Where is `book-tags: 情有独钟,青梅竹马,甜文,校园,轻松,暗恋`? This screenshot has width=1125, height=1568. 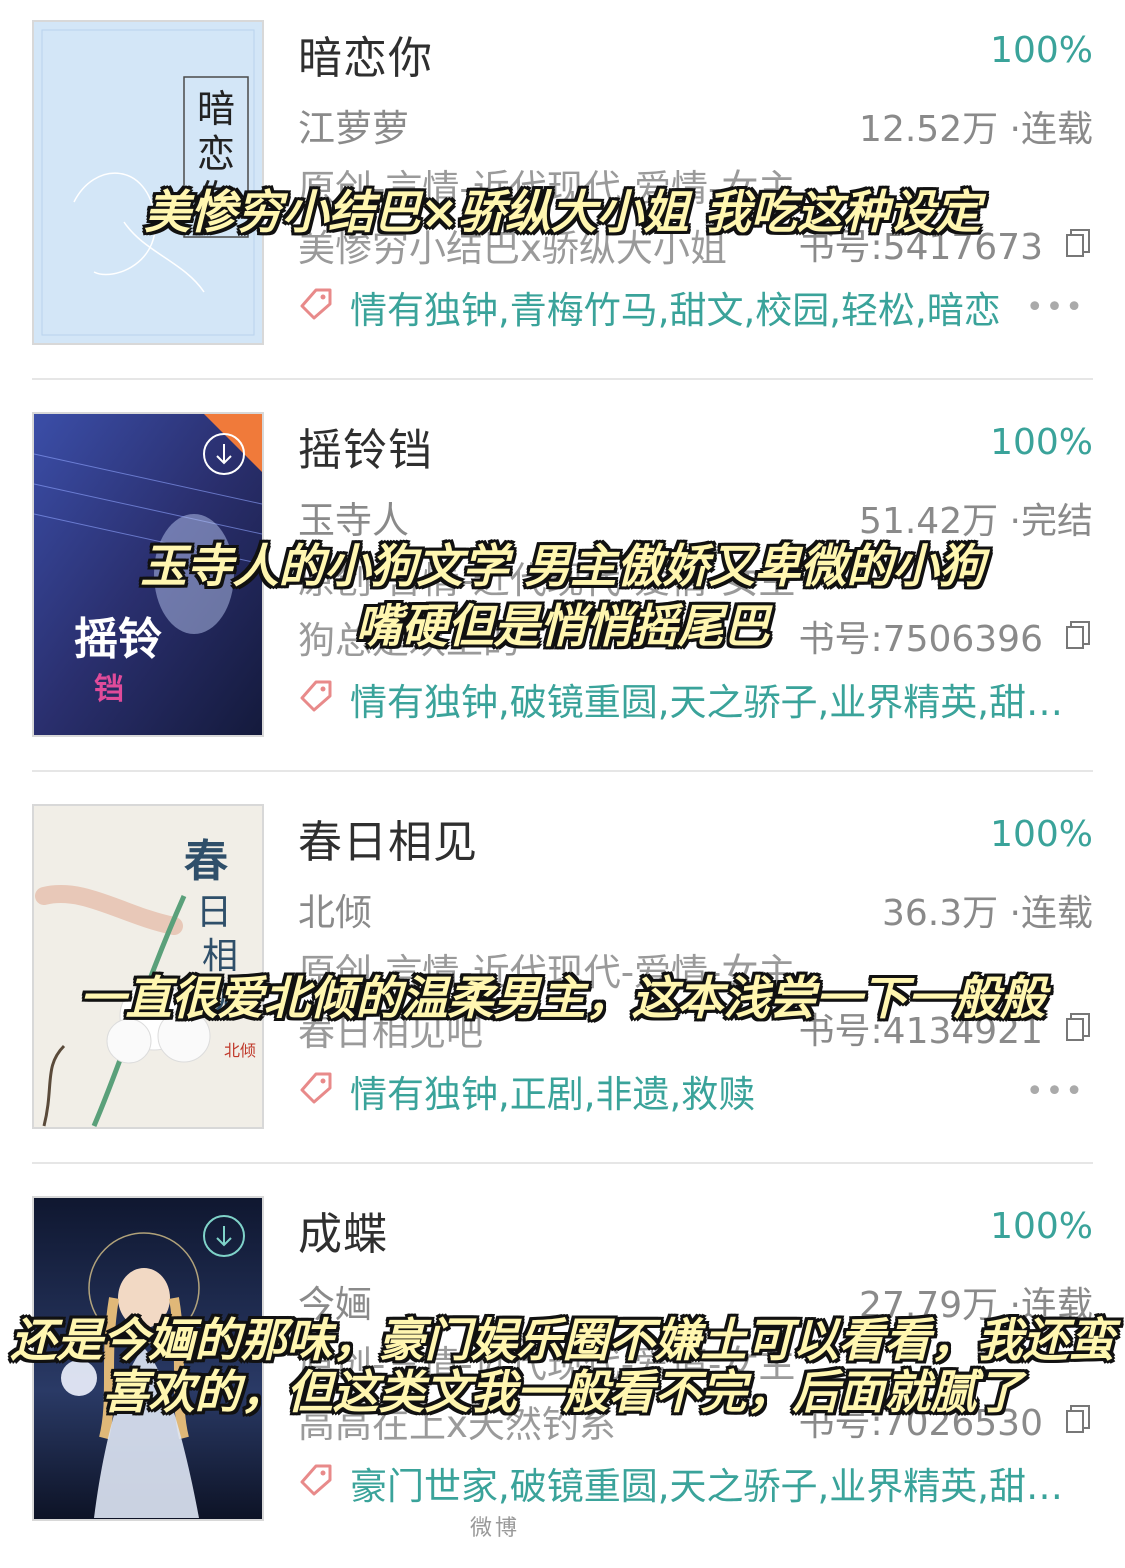 book-tags: 情有独钟,青梅竹马,甜文,校园,轻松,暗恋 is located at coordinates (710, 307).